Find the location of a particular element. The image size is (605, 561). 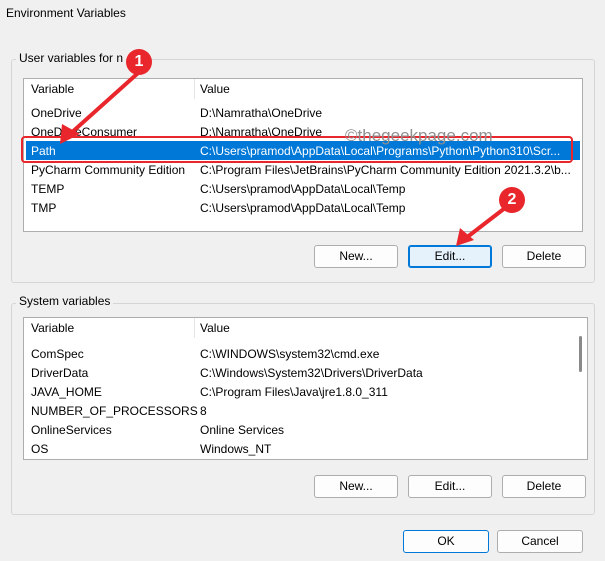

arrow-2-icon is located at coordinates (481, 226).